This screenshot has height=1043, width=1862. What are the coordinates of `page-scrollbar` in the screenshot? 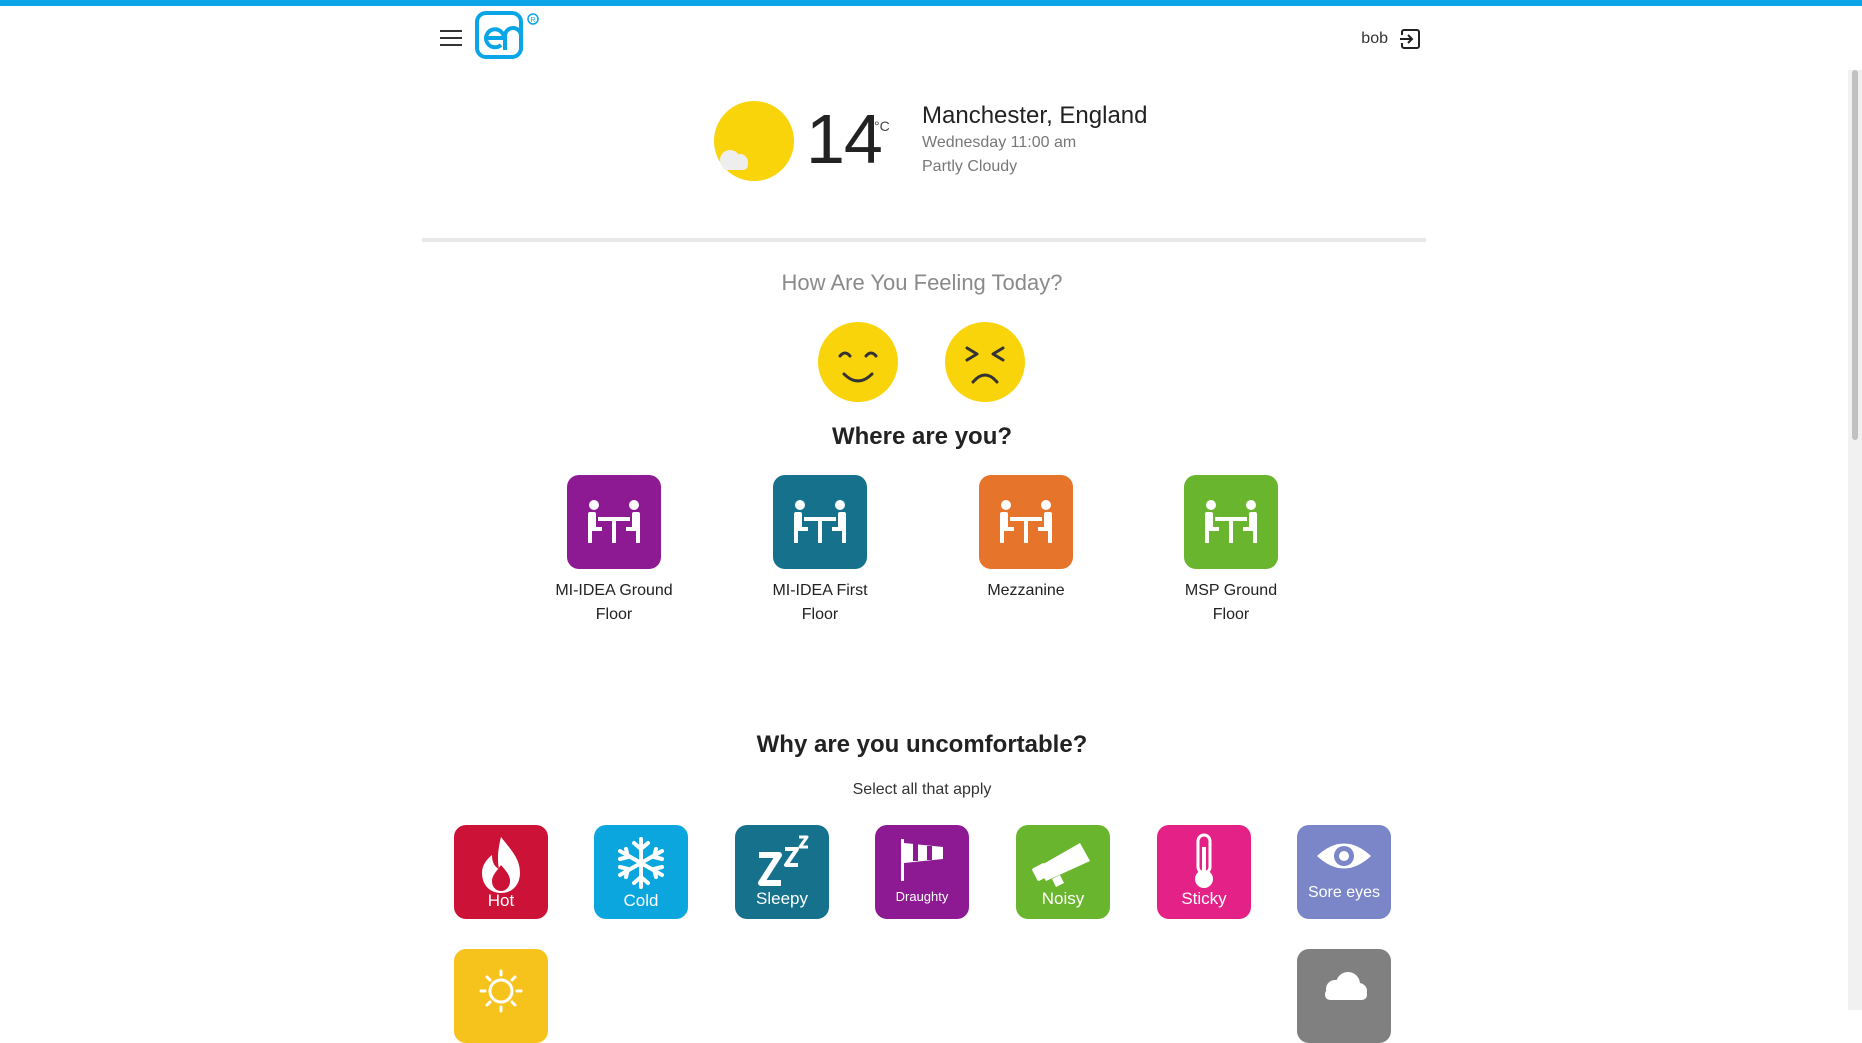 It's located at (1855, 540).